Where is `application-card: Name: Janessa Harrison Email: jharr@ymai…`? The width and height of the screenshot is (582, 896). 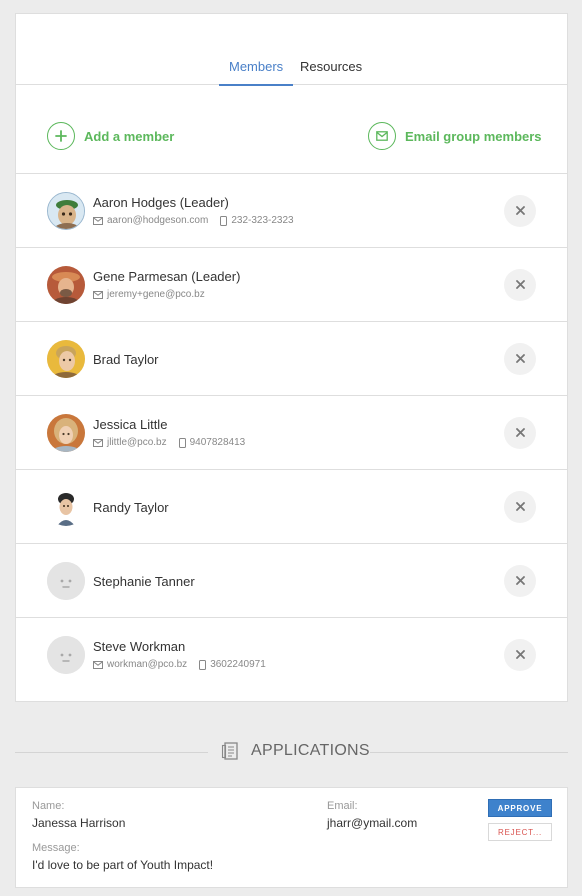 application-card: Name: Janessa Harrison Email: jharr@ymai… is located at coordinates (291, 837).